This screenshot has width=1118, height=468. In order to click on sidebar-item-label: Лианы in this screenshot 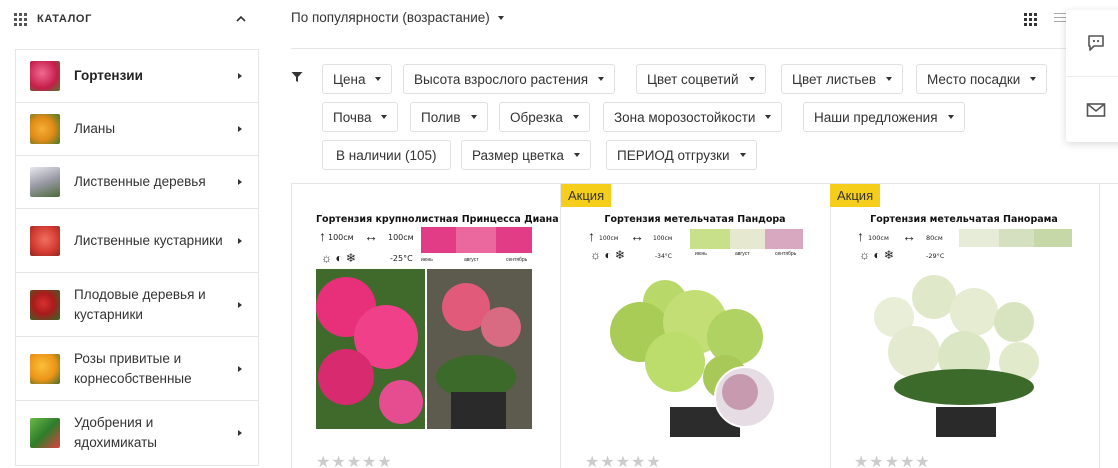, I will do `click(95, 128)`.